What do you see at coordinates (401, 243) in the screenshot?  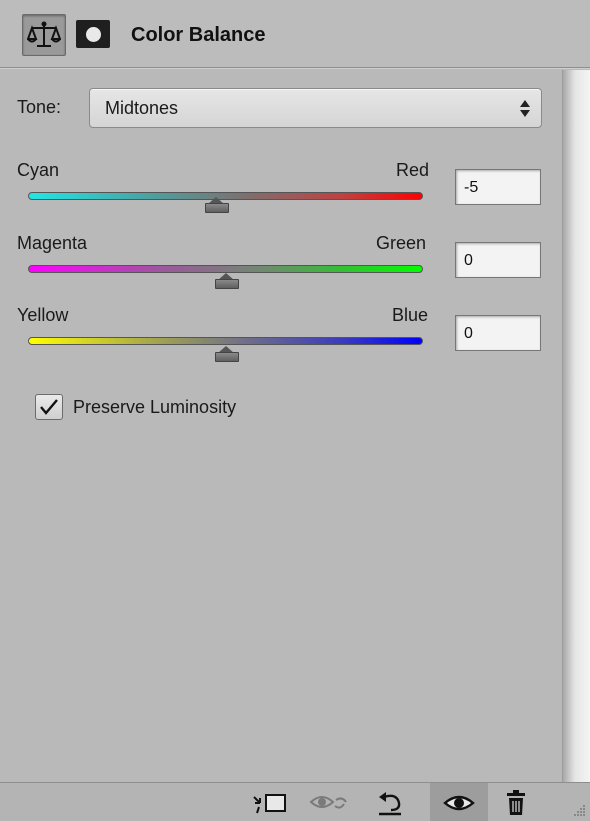 I see `green-label: Green` at bounding box center [401, 243].